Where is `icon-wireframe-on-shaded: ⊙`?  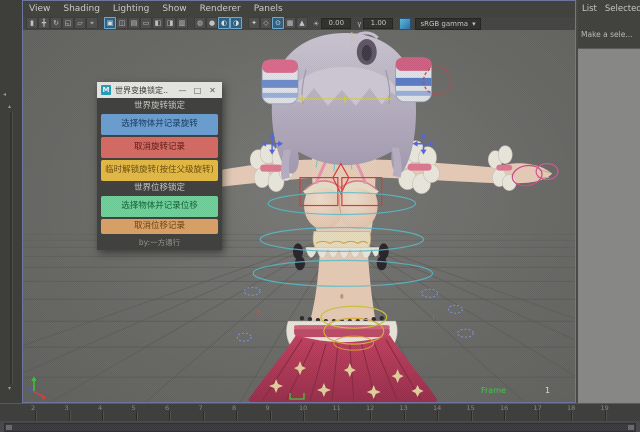 icon-wireframe-on-shaded: ⊙ is located at coordinates (278, 22).